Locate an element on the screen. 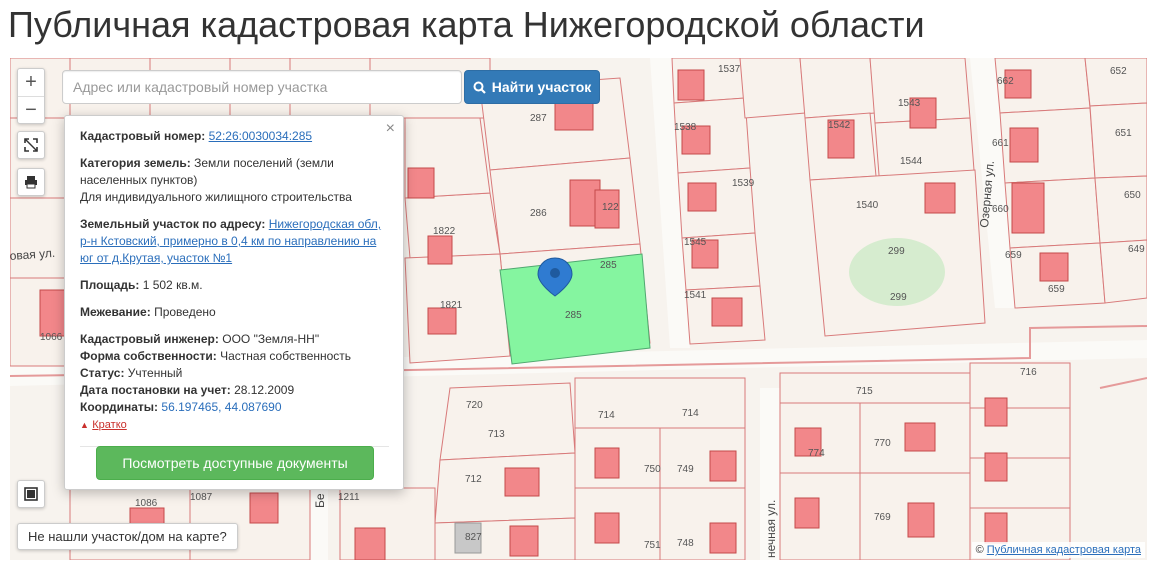 This screenshot has width=1153, height=566. print-button is located at coordinates (31, 182).